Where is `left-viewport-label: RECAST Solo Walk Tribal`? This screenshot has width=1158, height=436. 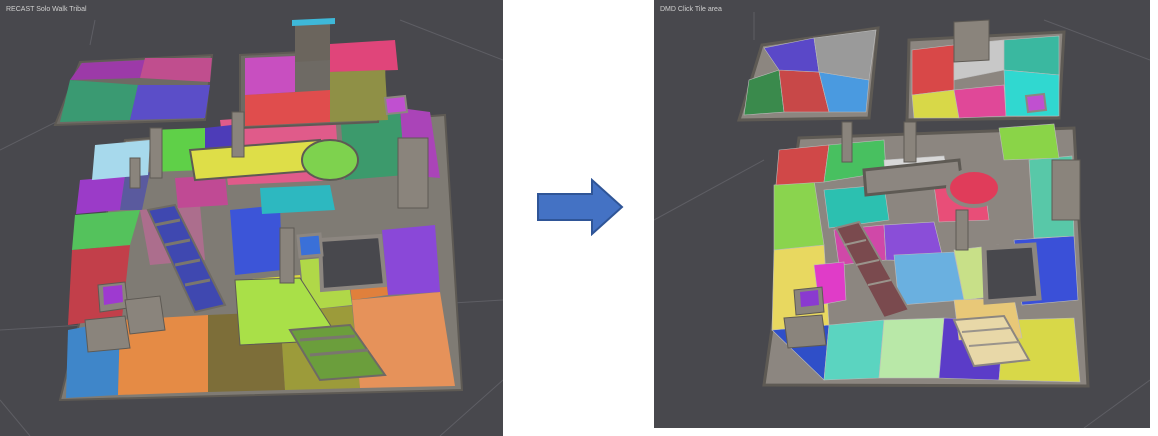
left-viewport-label: RECAST Solo Walk Tribal is located at coordinates (46, 9).